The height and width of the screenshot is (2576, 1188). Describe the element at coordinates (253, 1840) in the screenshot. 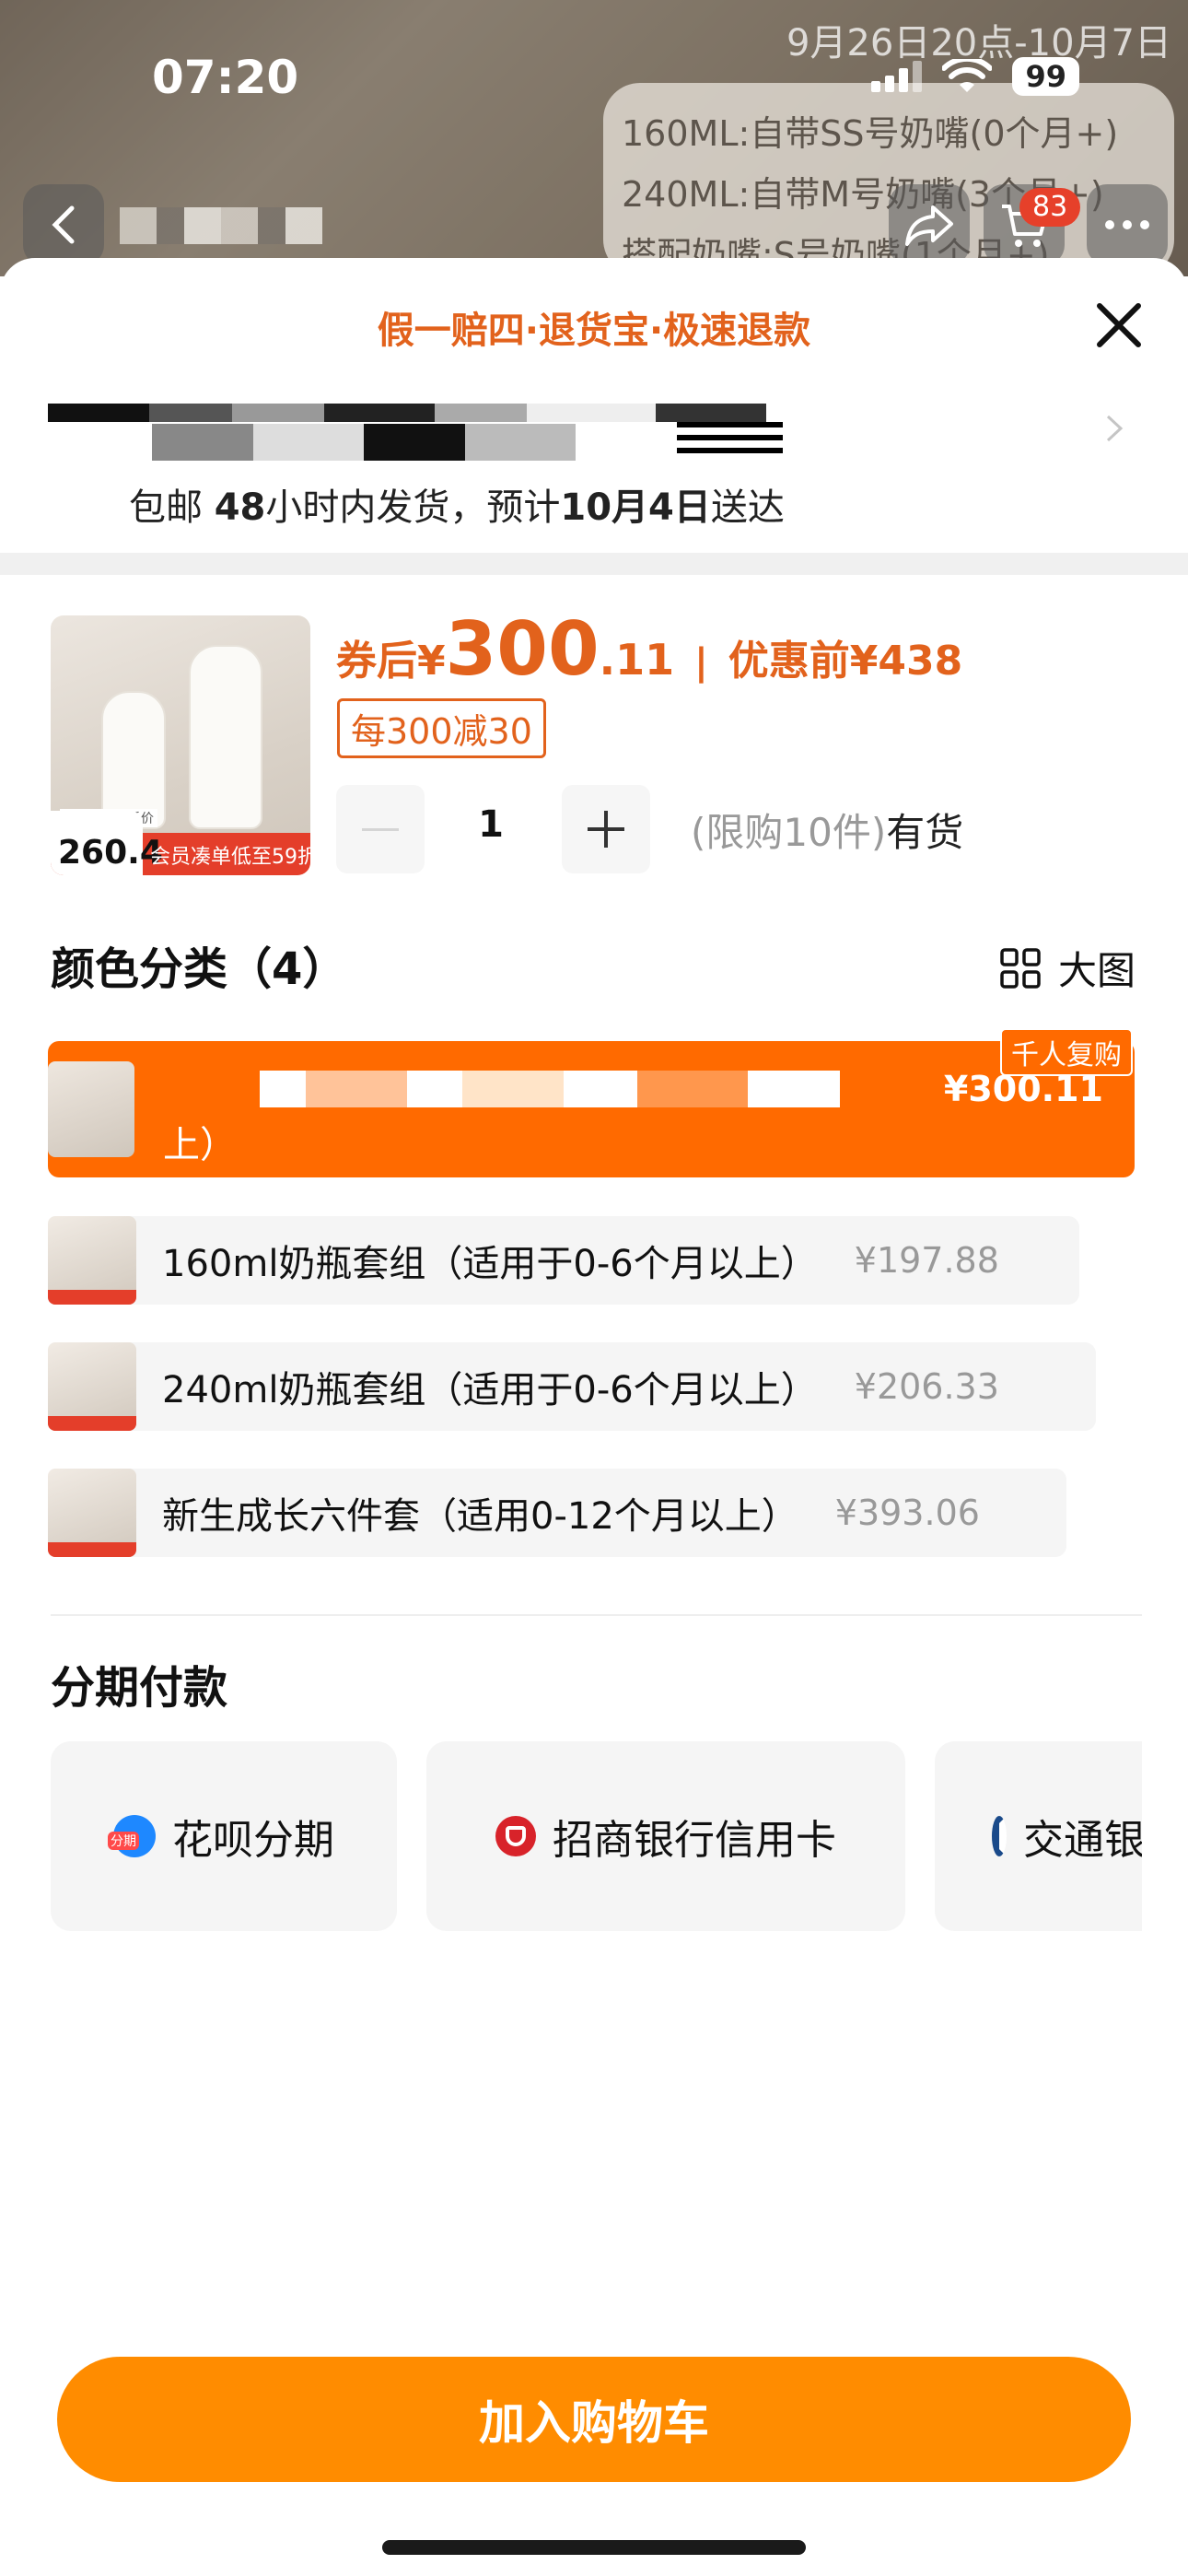

I see `installment-label: 花呗分期` at that location.